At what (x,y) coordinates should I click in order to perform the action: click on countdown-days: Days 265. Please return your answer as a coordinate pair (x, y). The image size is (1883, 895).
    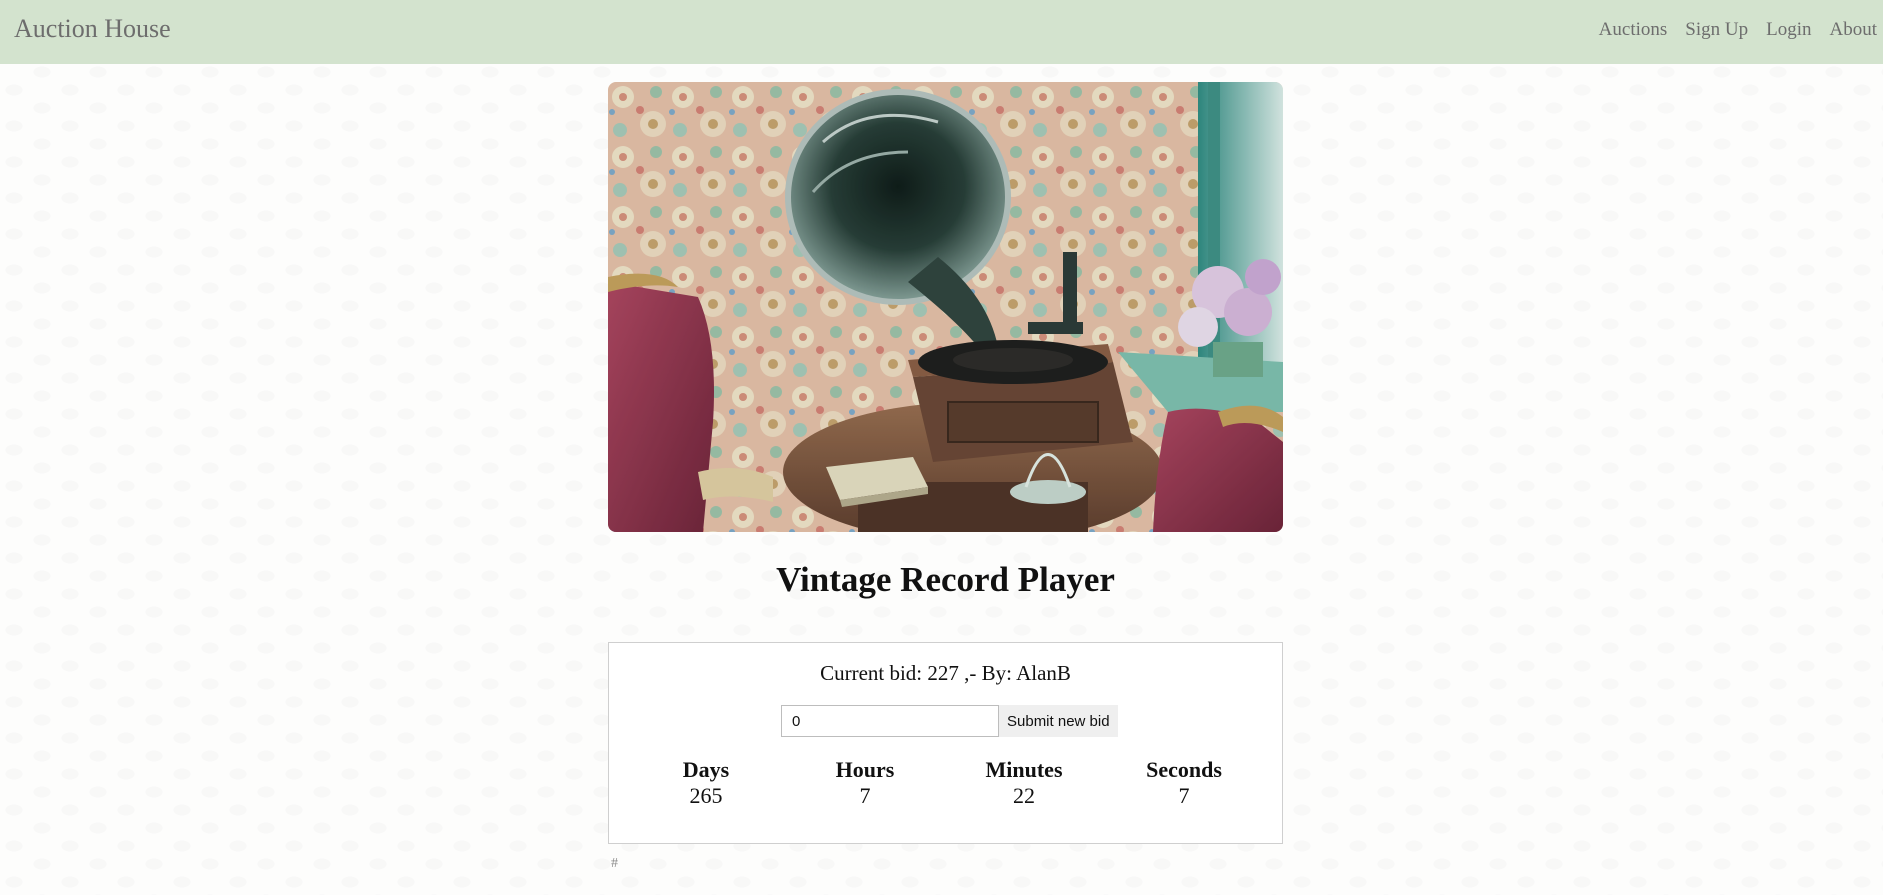
    Looking at the image, I should click on (706, 783).